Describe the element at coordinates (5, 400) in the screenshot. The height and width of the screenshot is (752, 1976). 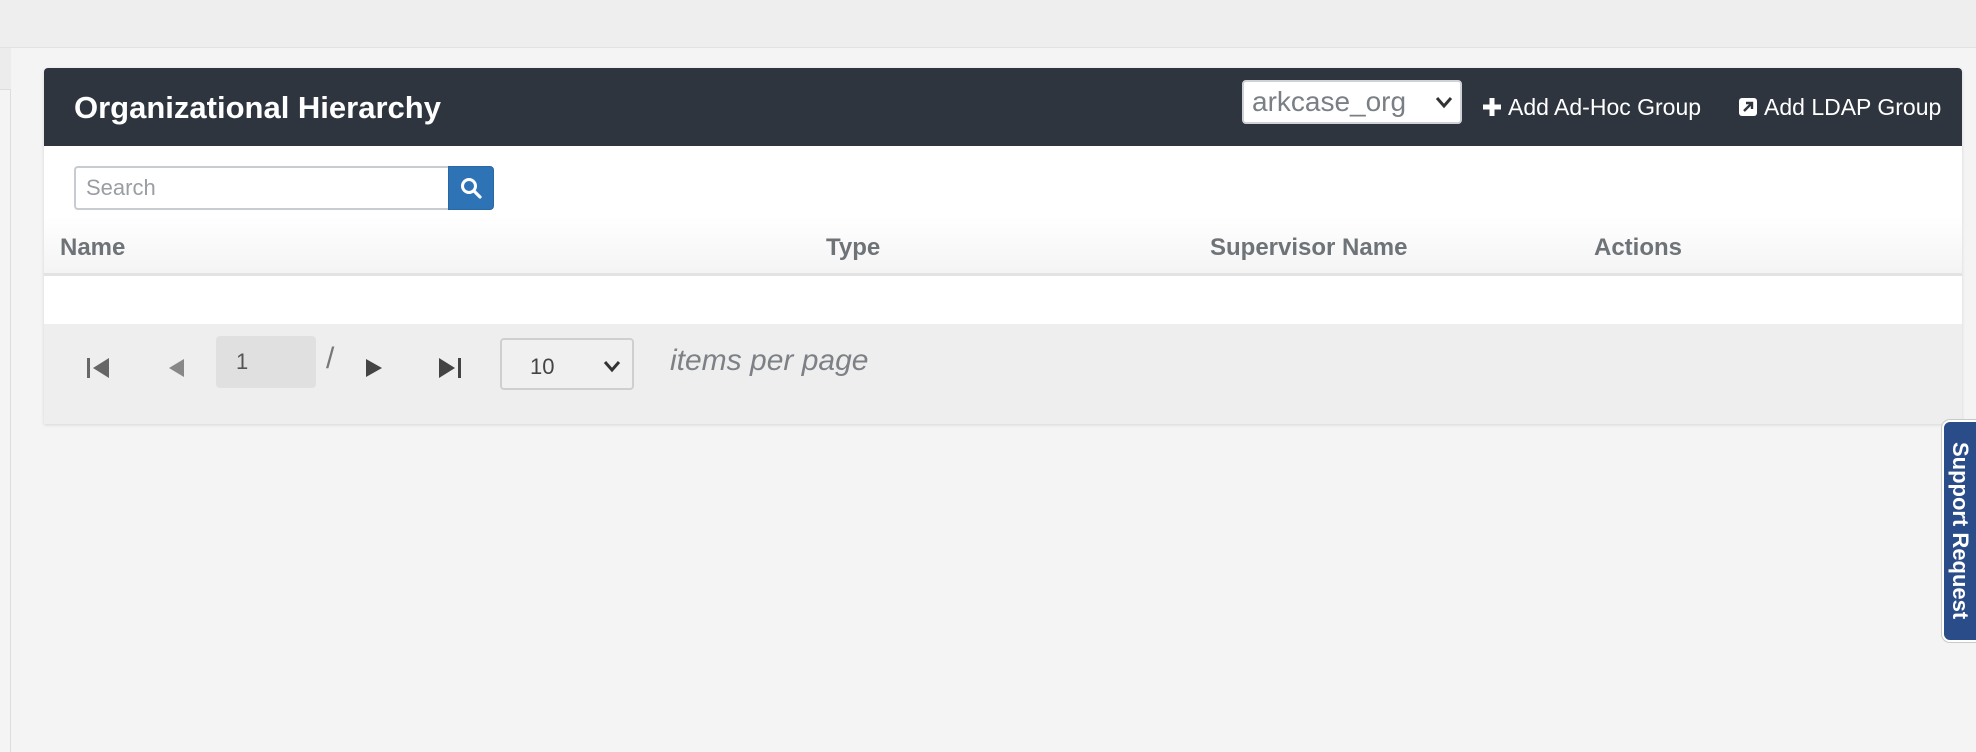
I see `left-sidebar-rail` at that location.